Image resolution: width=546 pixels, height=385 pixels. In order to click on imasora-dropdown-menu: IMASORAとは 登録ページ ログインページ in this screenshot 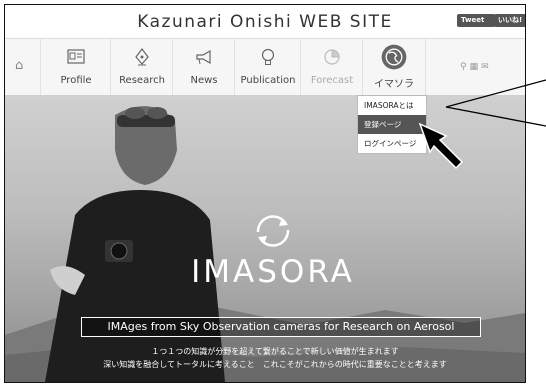, I will do `click(392, 124)`.